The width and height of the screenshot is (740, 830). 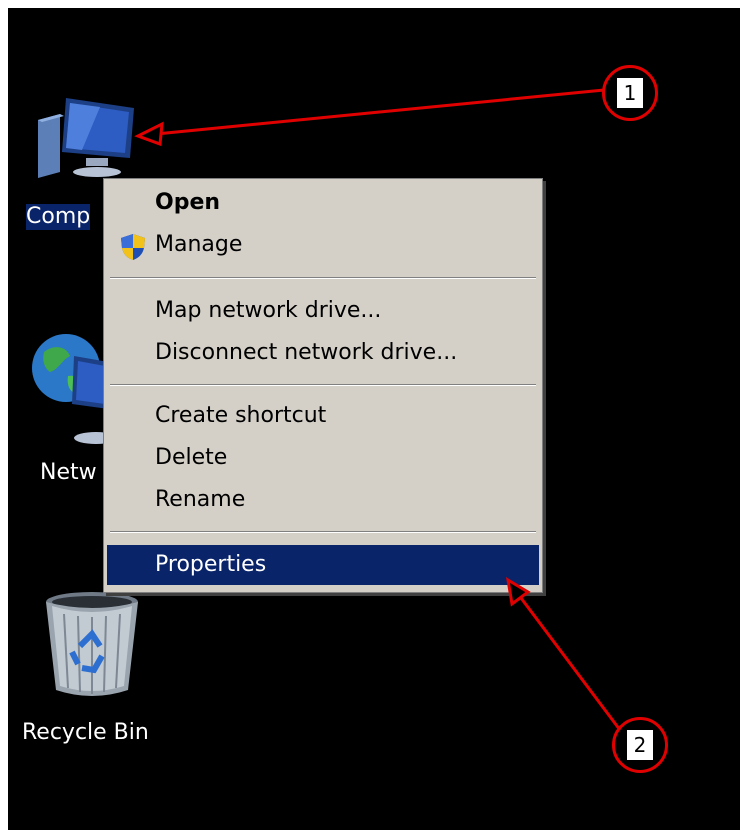 I want to click on annotation-number-2: 2, so click(x=640, y=745).